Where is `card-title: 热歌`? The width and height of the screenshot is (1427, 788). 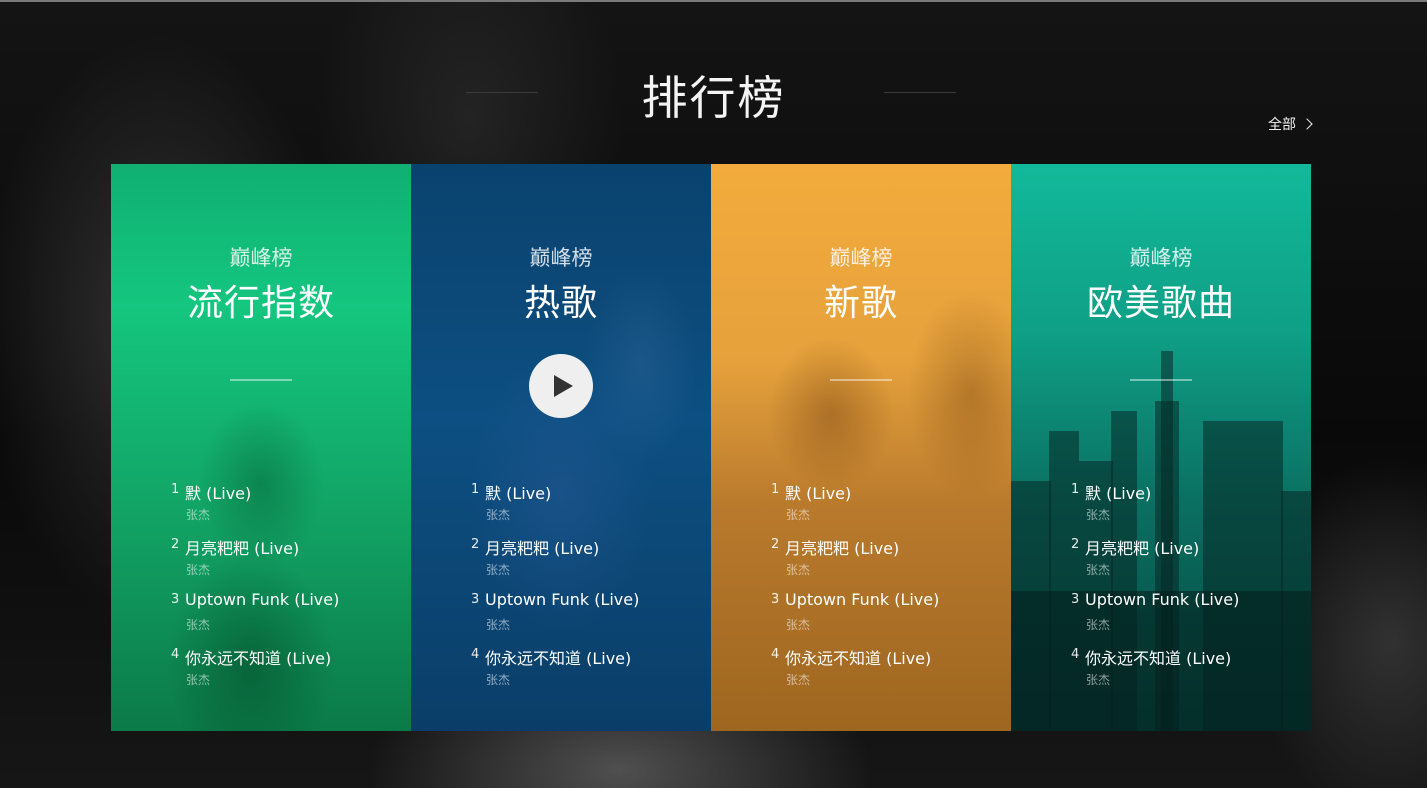
card-title: 热歌 is located at coordinates (560, 303).